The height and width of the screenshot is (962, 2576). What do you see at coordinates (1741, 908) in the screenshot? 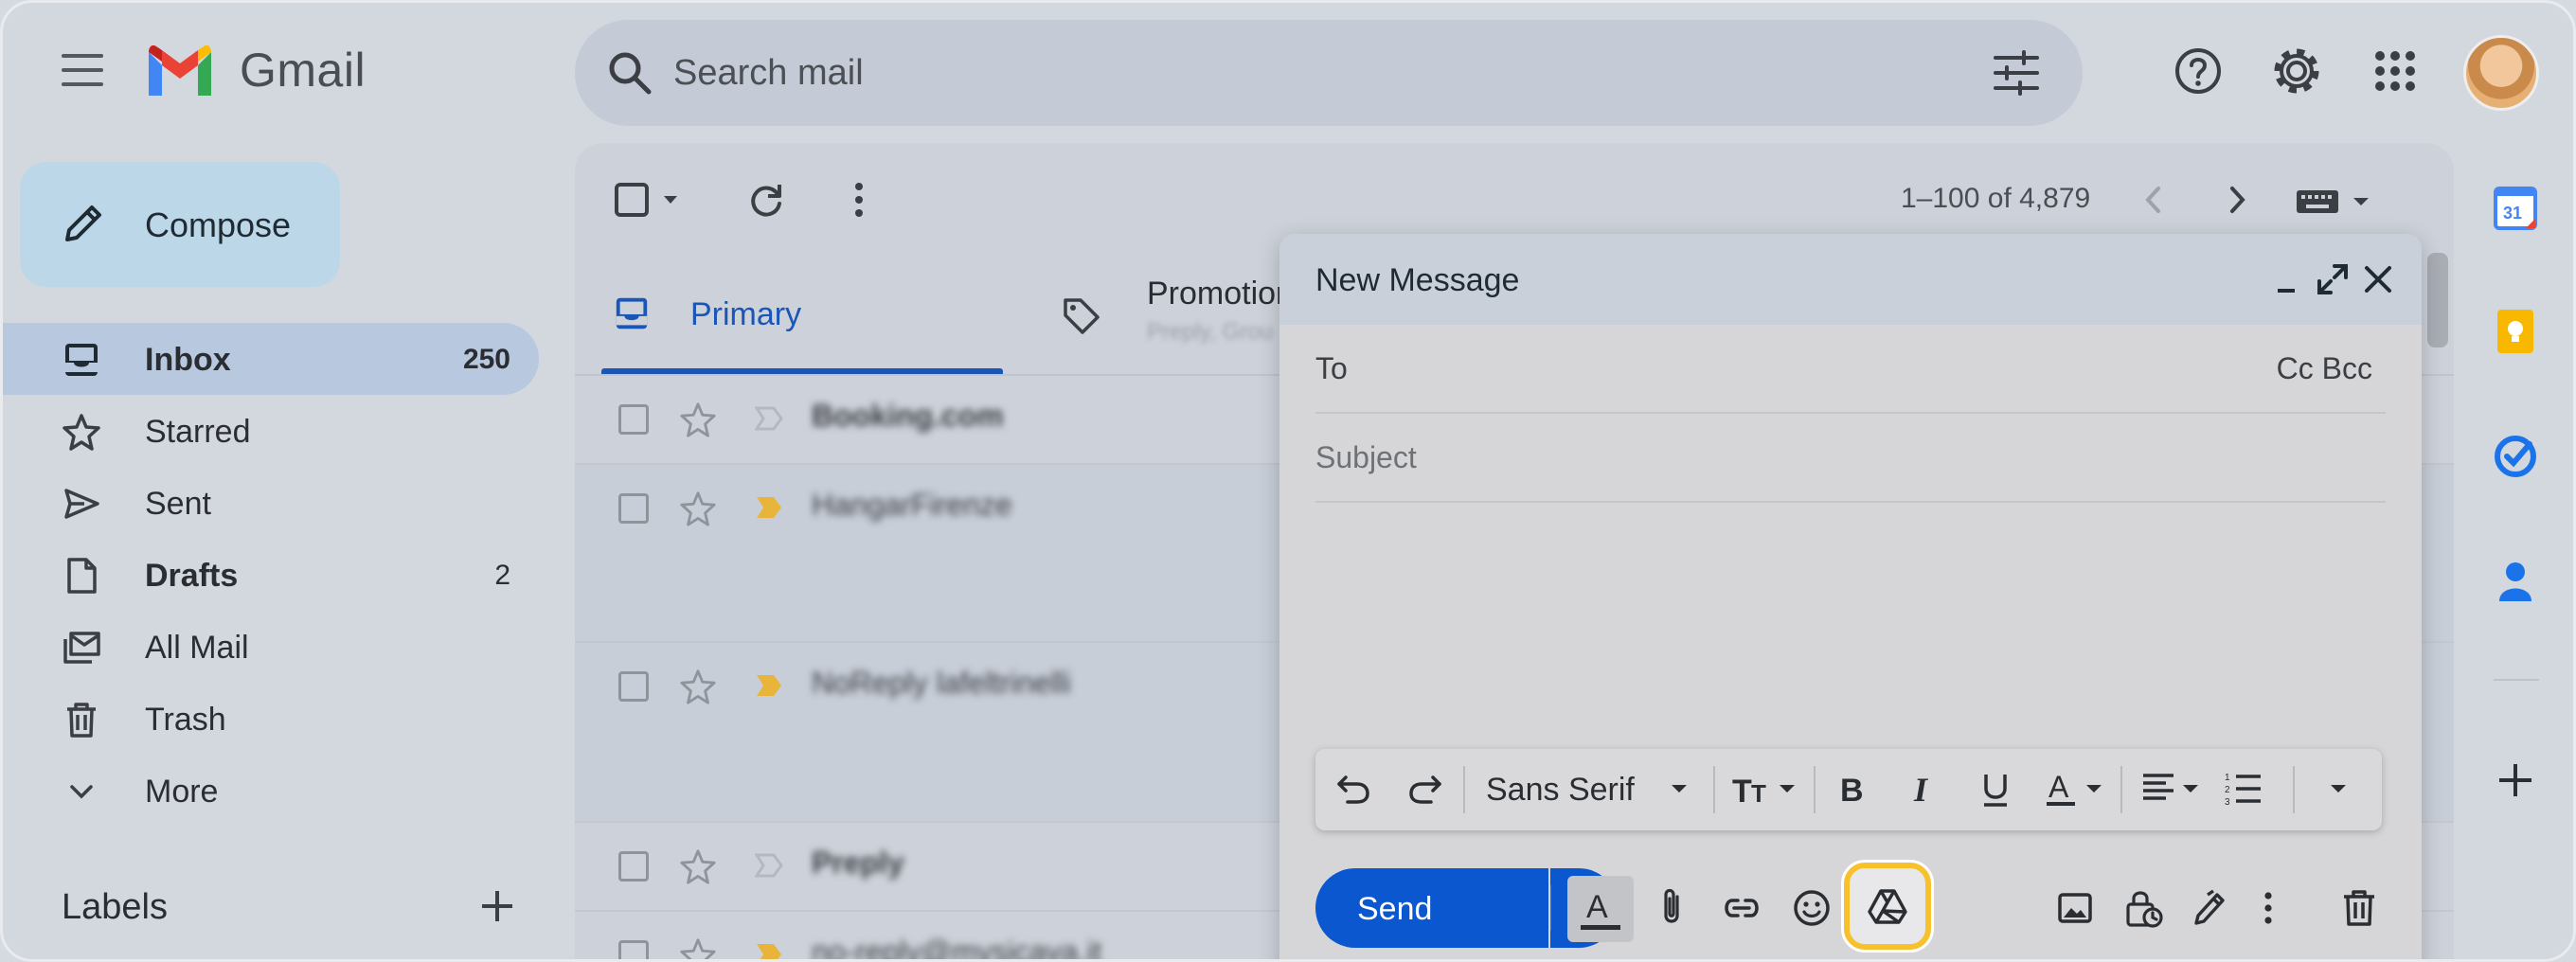
I see `insert-link-icon` at bounding box center [1741, 908].